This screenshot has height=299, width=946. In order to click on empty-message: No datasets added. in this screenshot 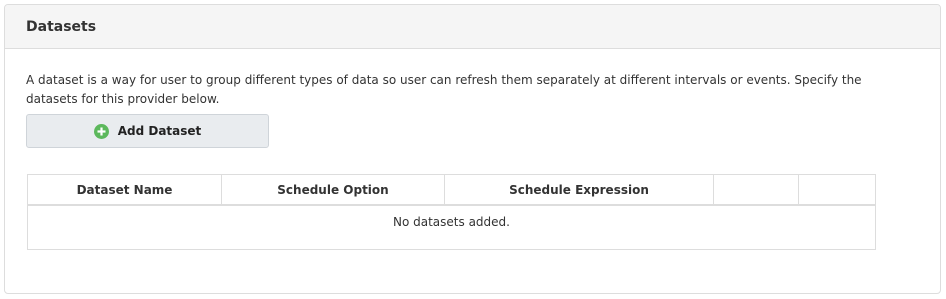, I will do `click(451, 227)`.